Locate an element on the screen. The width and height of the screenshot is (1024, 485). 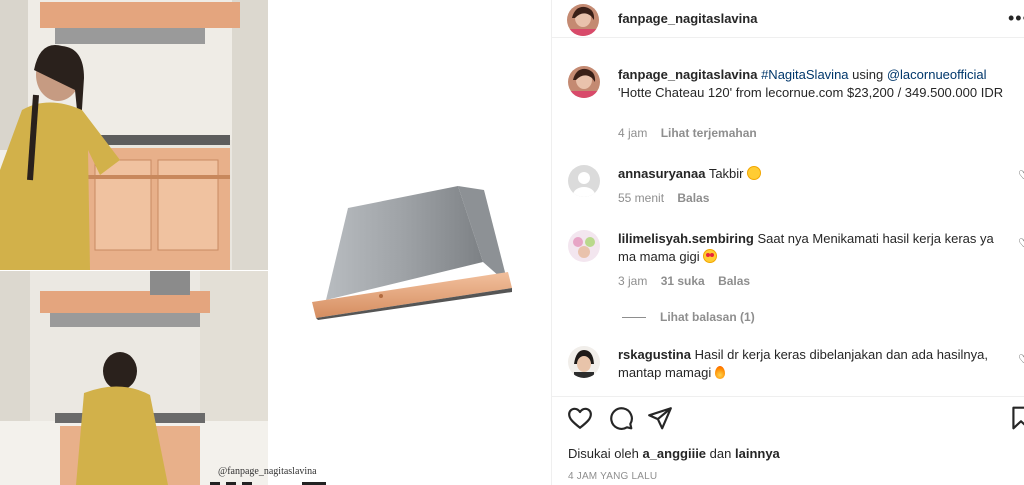
comment-item: annasuryanaa Takbir 55 menit Balas ♡ is located at coordinates (796, 190).